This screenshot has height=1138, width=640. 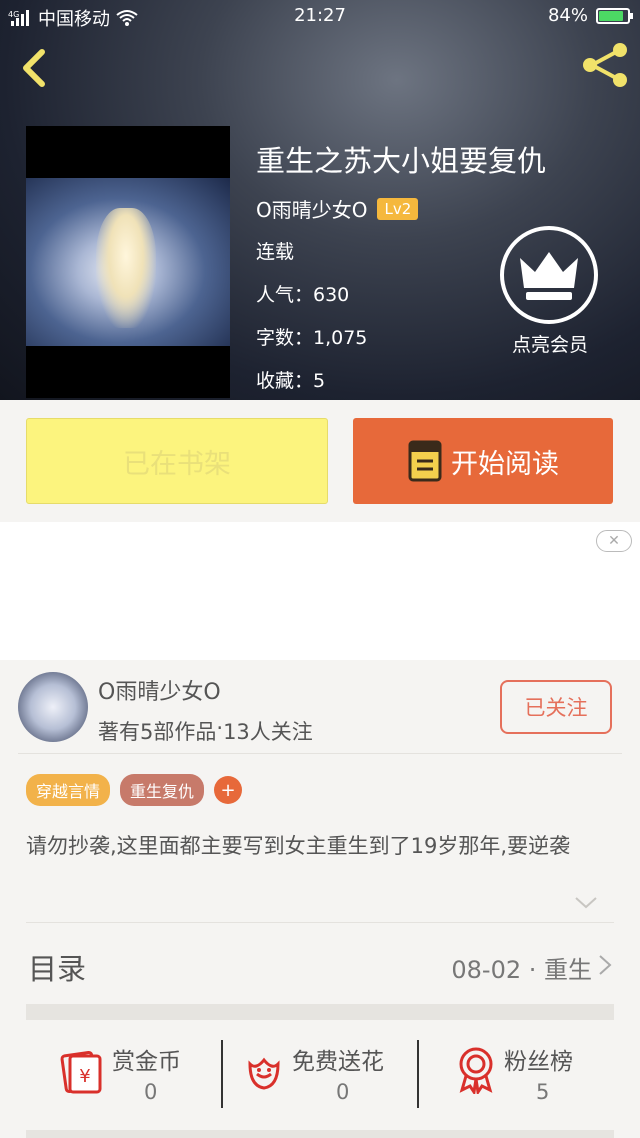 I want to click on medal-icon, so click(x=476, y=1070).